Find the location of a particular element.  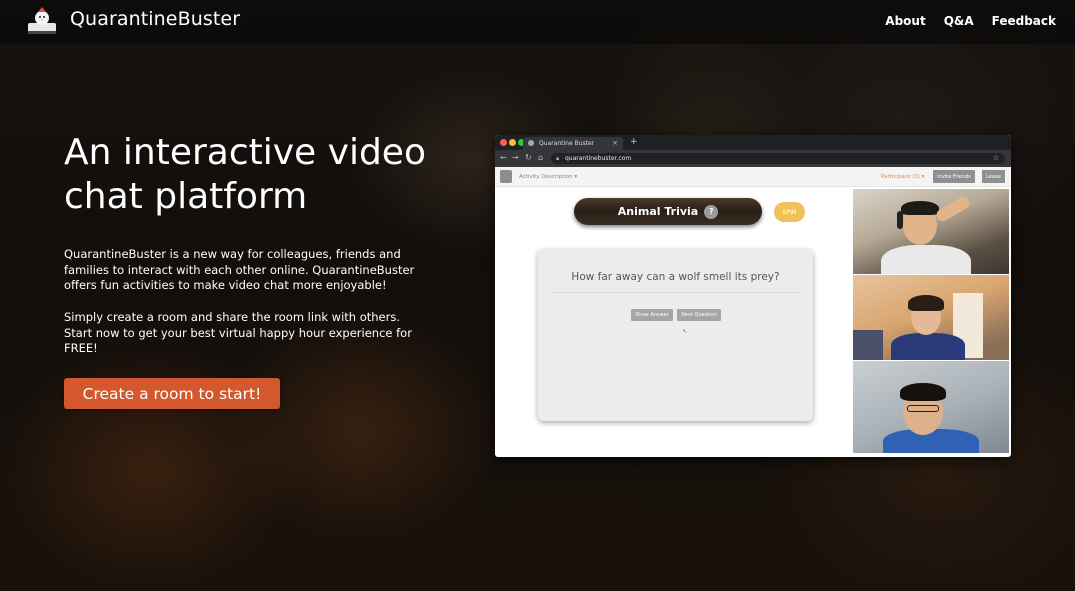

headphones-icon is located at coordinates (900, 220).